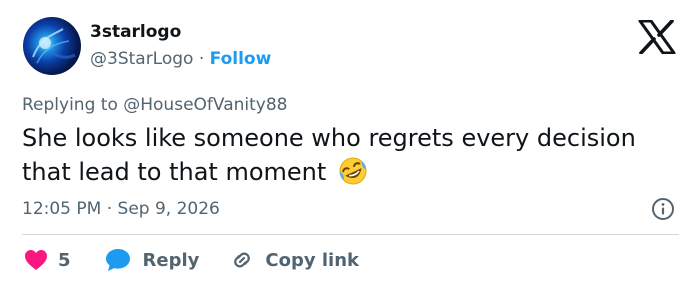 The height and width of the screenshot is (287, 700). I want to click on tweet-timestamp: 12:05 PM · Sep 9, 2026, so click(121, 209).